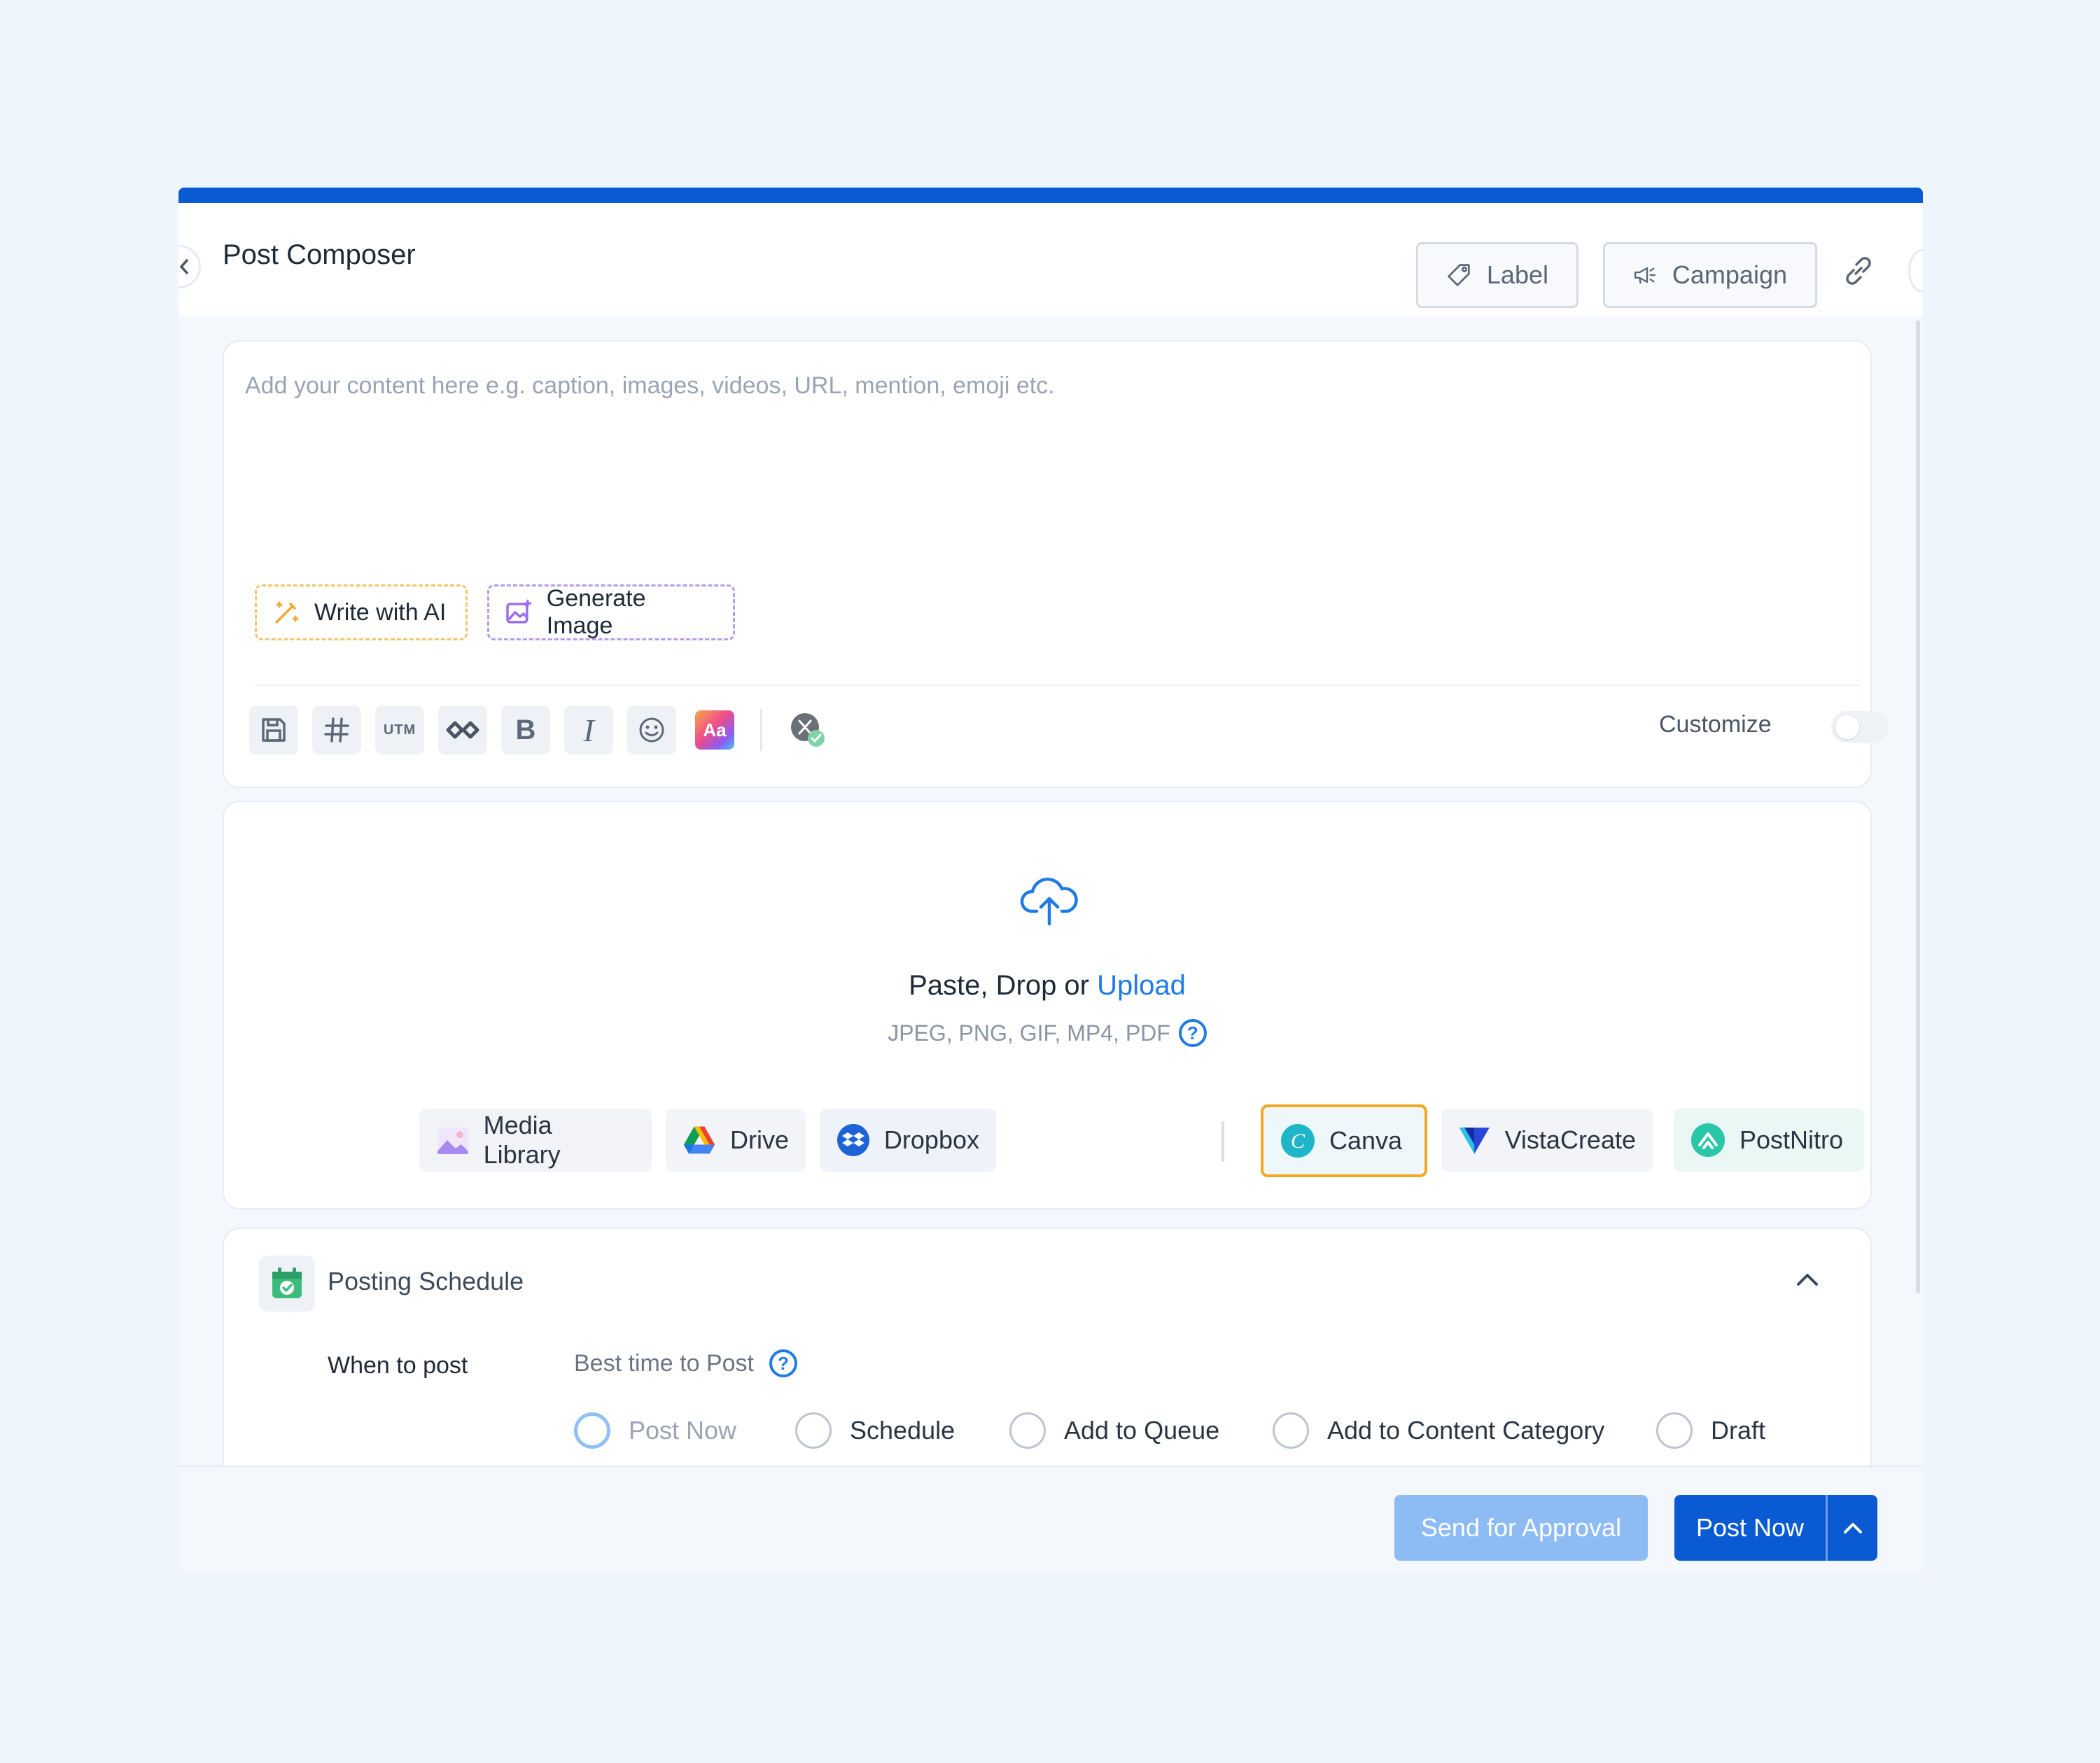 The image size is (2100, 1763). Describe the element at coordinates (189, 266) in the screenshot. I see `collapse-button` at that location.